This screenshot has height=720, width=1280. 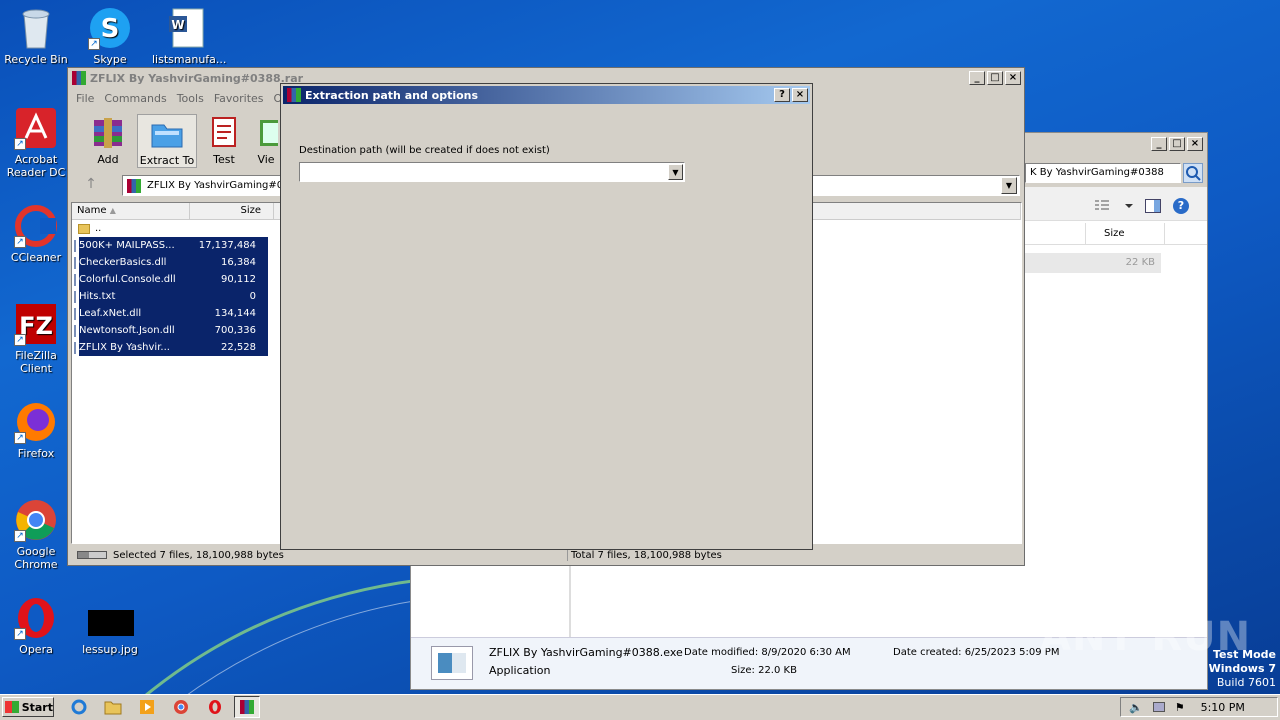 I want to click on opera-taskbar-icon, so click(x=215, y=707).